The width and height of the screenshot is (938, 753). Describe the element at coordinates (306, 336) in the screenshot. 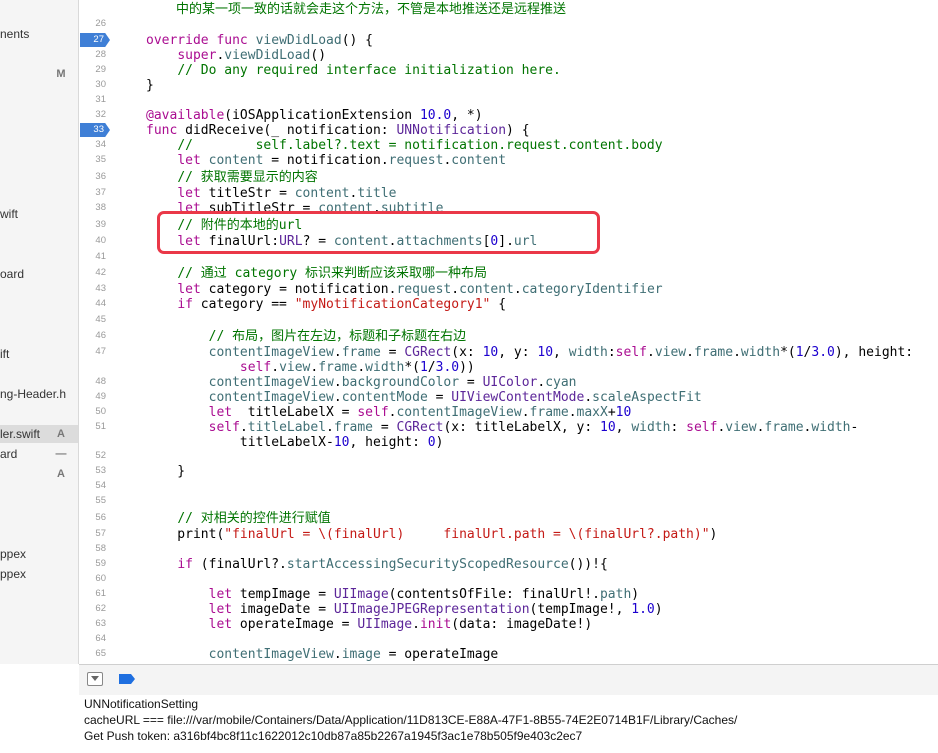

I see `code-line: // 布局，图片在左边，标题和子标题在右边` at that location.